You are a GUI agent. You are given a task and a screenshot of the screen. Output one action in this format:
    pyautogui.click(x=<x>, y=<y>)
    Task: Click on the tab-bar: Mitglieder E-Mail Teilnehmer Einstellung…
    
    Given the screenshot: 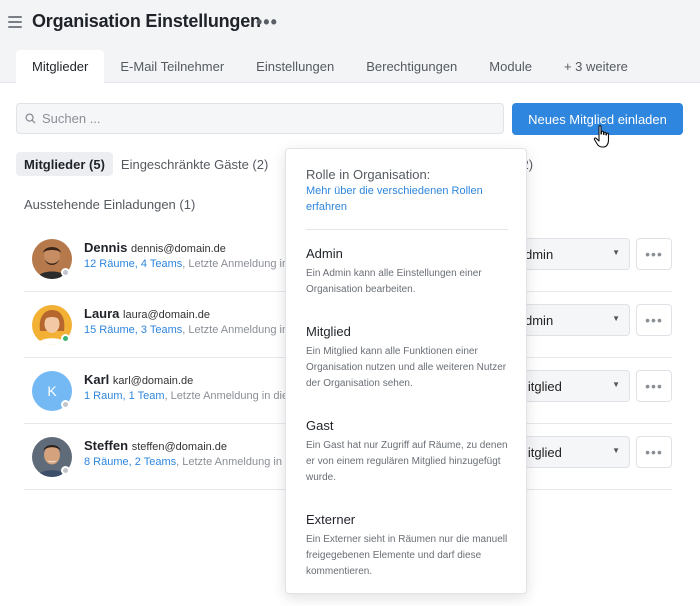 What is the action you would take?
    pyautogui.click(x=330, y=66)
    